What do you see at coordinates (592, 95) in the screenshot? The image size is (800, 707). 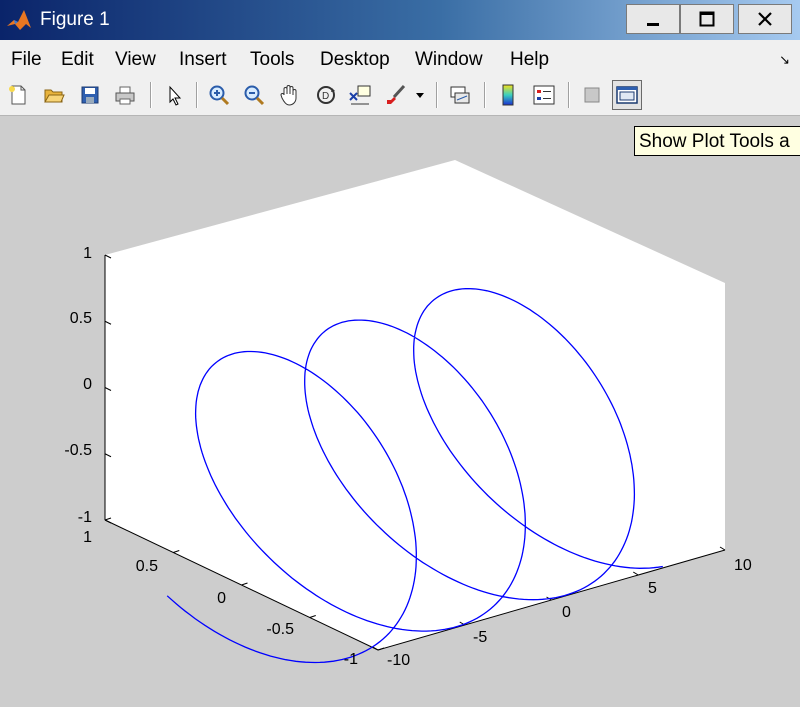 I see `hide-plot-tools-icon` at bounding box center [592, 95].